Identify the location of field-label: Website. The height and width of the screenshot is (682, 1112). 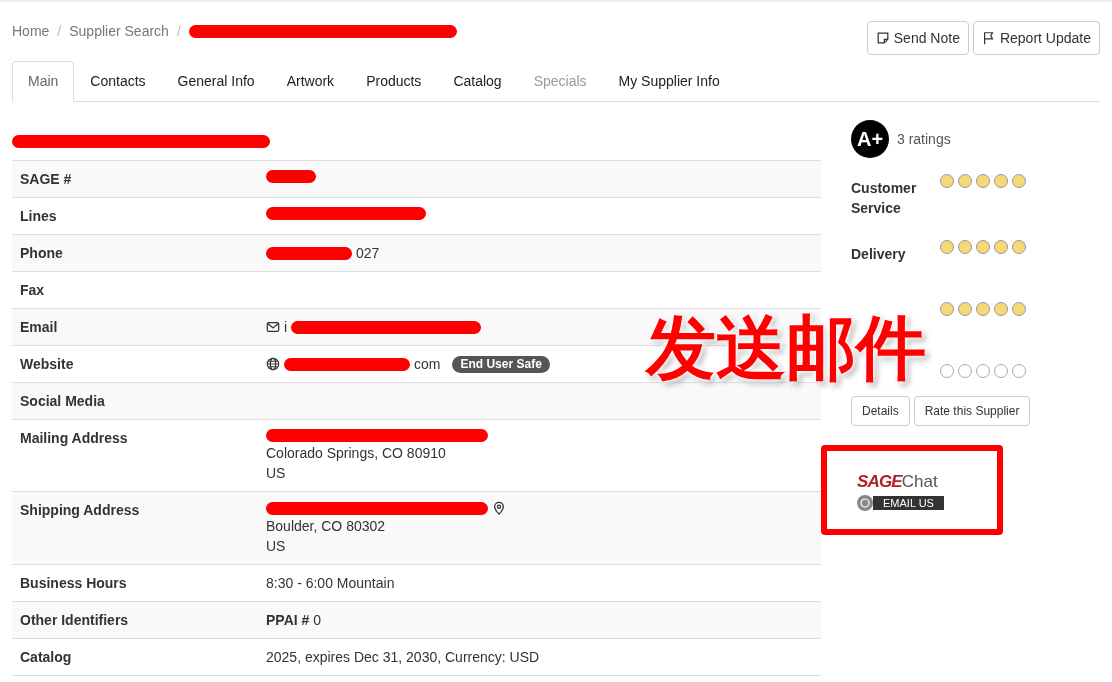
(47, 364).